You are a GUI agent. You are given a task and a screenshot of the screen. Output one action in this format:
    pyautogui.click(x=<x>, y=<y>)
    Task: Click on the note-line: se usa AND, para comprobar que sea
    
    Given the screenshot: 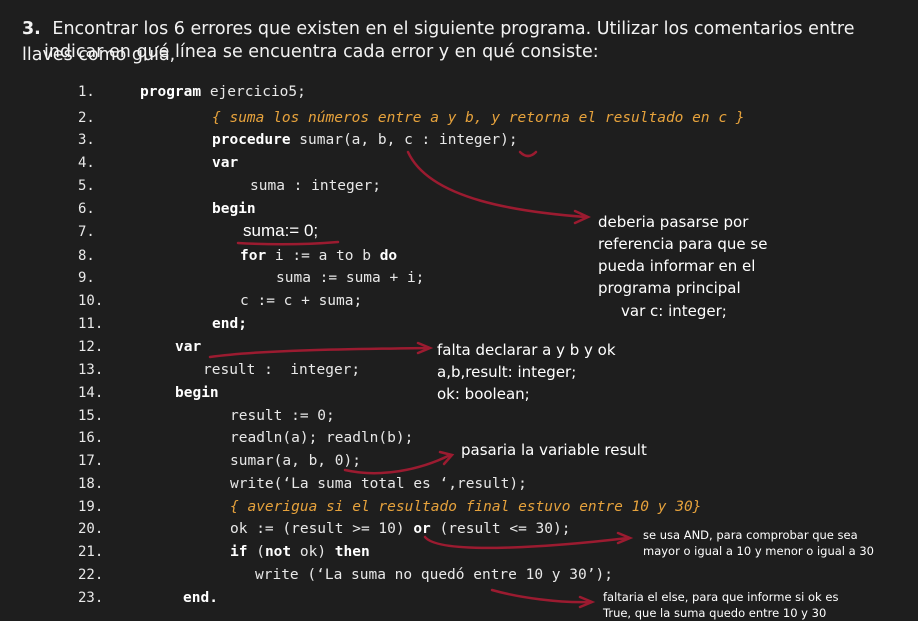 What is the action you would take?
    pyautogui.click(x=750, y=535)
    